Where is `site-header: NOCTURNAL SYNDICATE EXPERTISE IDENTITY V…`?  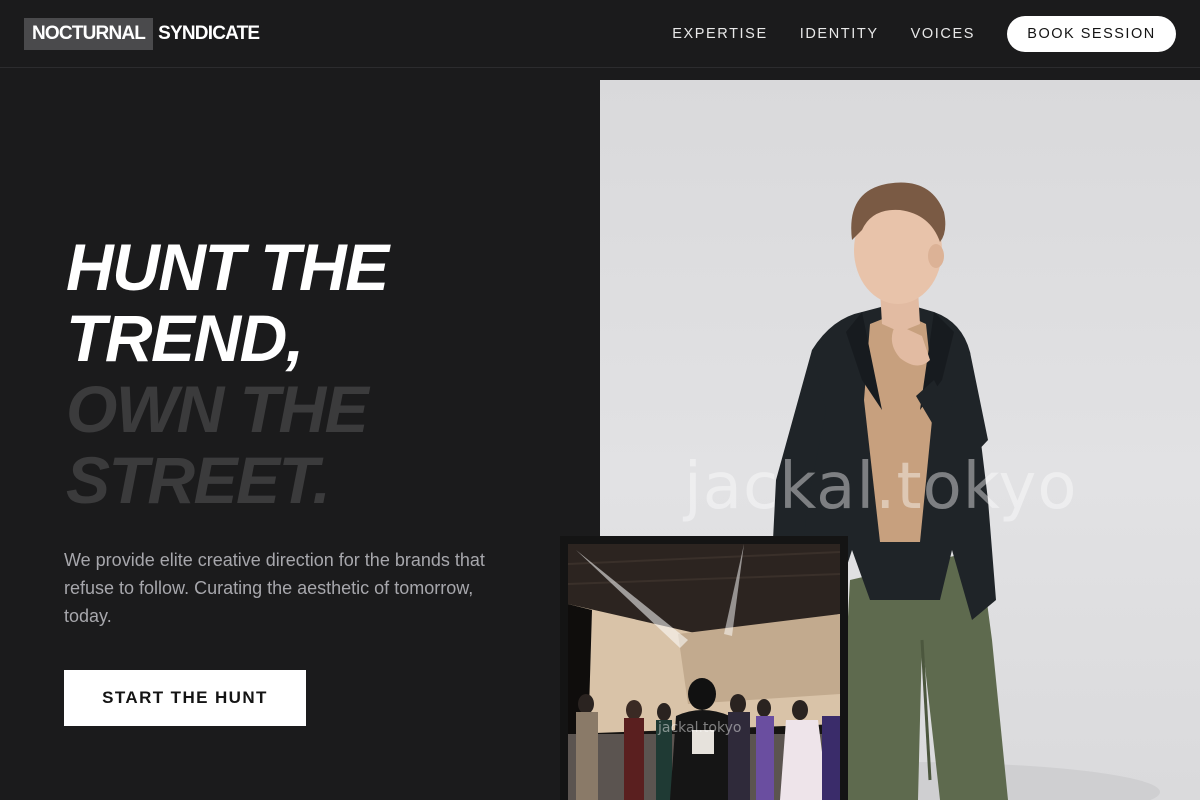
site-header: NOCTURNAL SYNDICATE EXPERTISE IDENTITY V… is located at coordinates (600, 34).